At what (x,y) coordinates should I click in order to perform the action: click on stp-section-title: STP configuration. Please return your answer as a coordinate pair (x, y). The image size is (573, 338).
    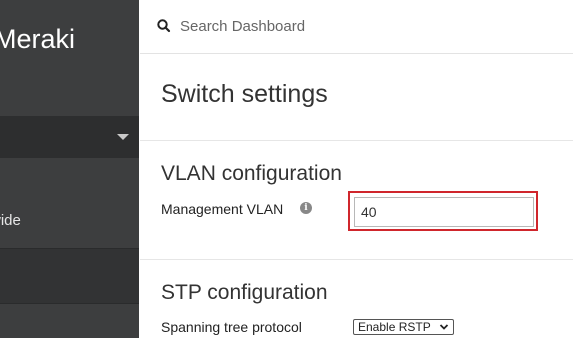
    Looking at the image, I should click on (244, 292).